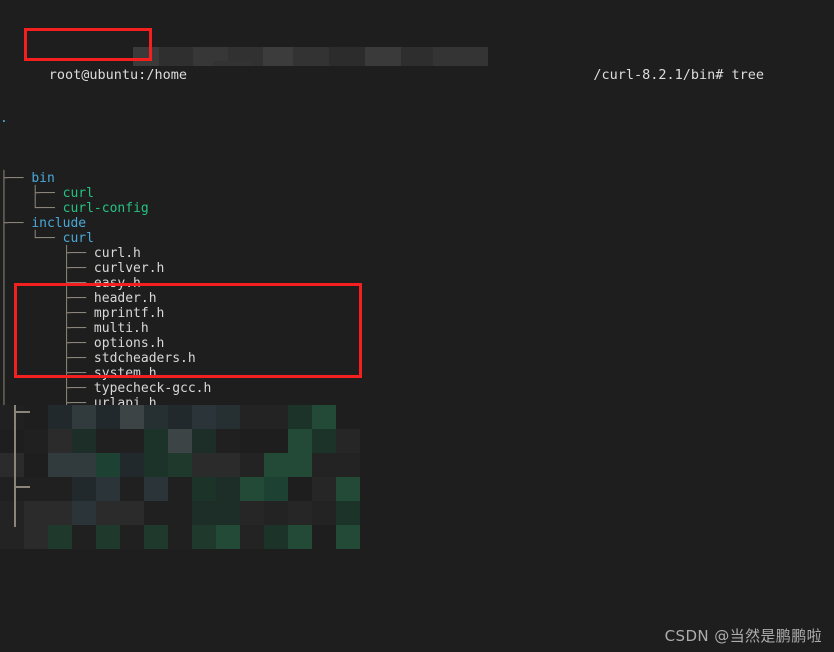 The height and width of the screenshot is (652, 834). What do you see at coordinates (417, 343) in the screenshot?
I see `tree-line: │ ├── options.h` at bounding box center [417, 343].